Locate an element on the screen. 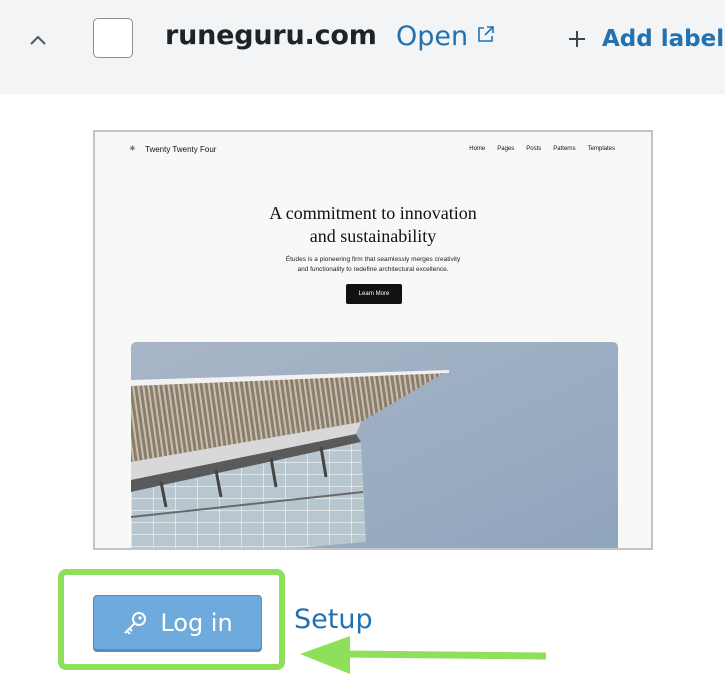 The width and height of the screenshot is (725, 695). preview-headline-line1: A commitment to innovation is located at coordinates (373, 213).